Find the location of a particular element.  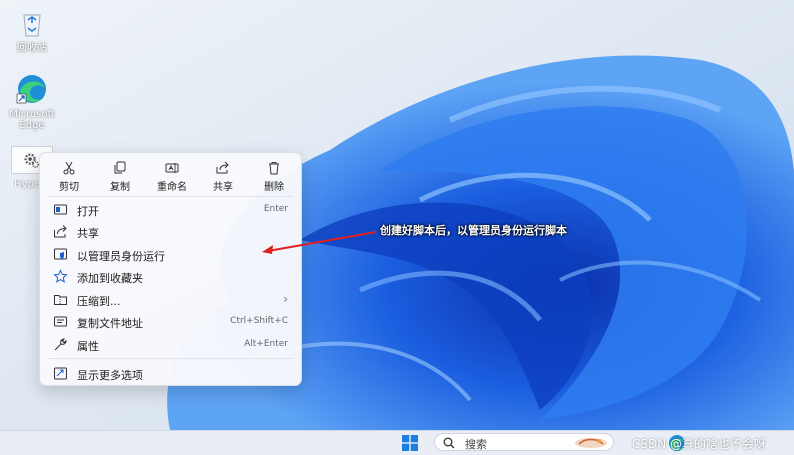

menu-item-compress-to: 压缩到... › is located at coordinates (171, 299).